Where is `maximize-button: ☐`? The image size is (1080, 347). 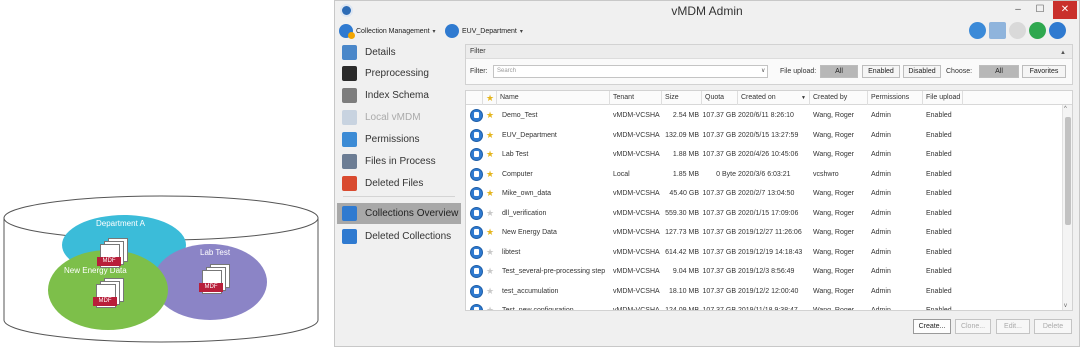 maximize-button: ☐ is located at coordinates (1040, 10).